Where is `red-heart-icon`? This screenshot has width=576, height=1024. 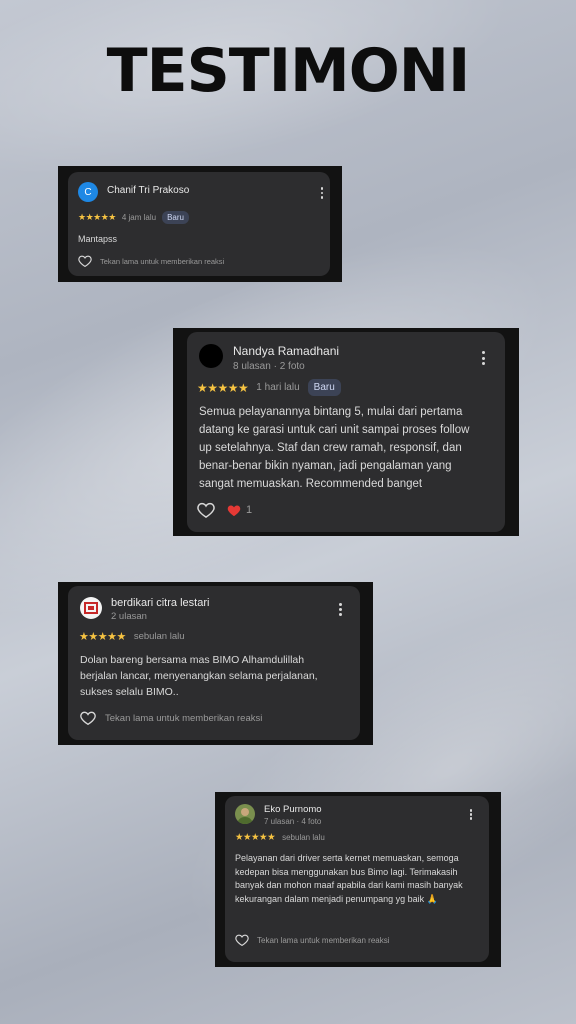
red-heart-icon is located at coordinates (234, 510).